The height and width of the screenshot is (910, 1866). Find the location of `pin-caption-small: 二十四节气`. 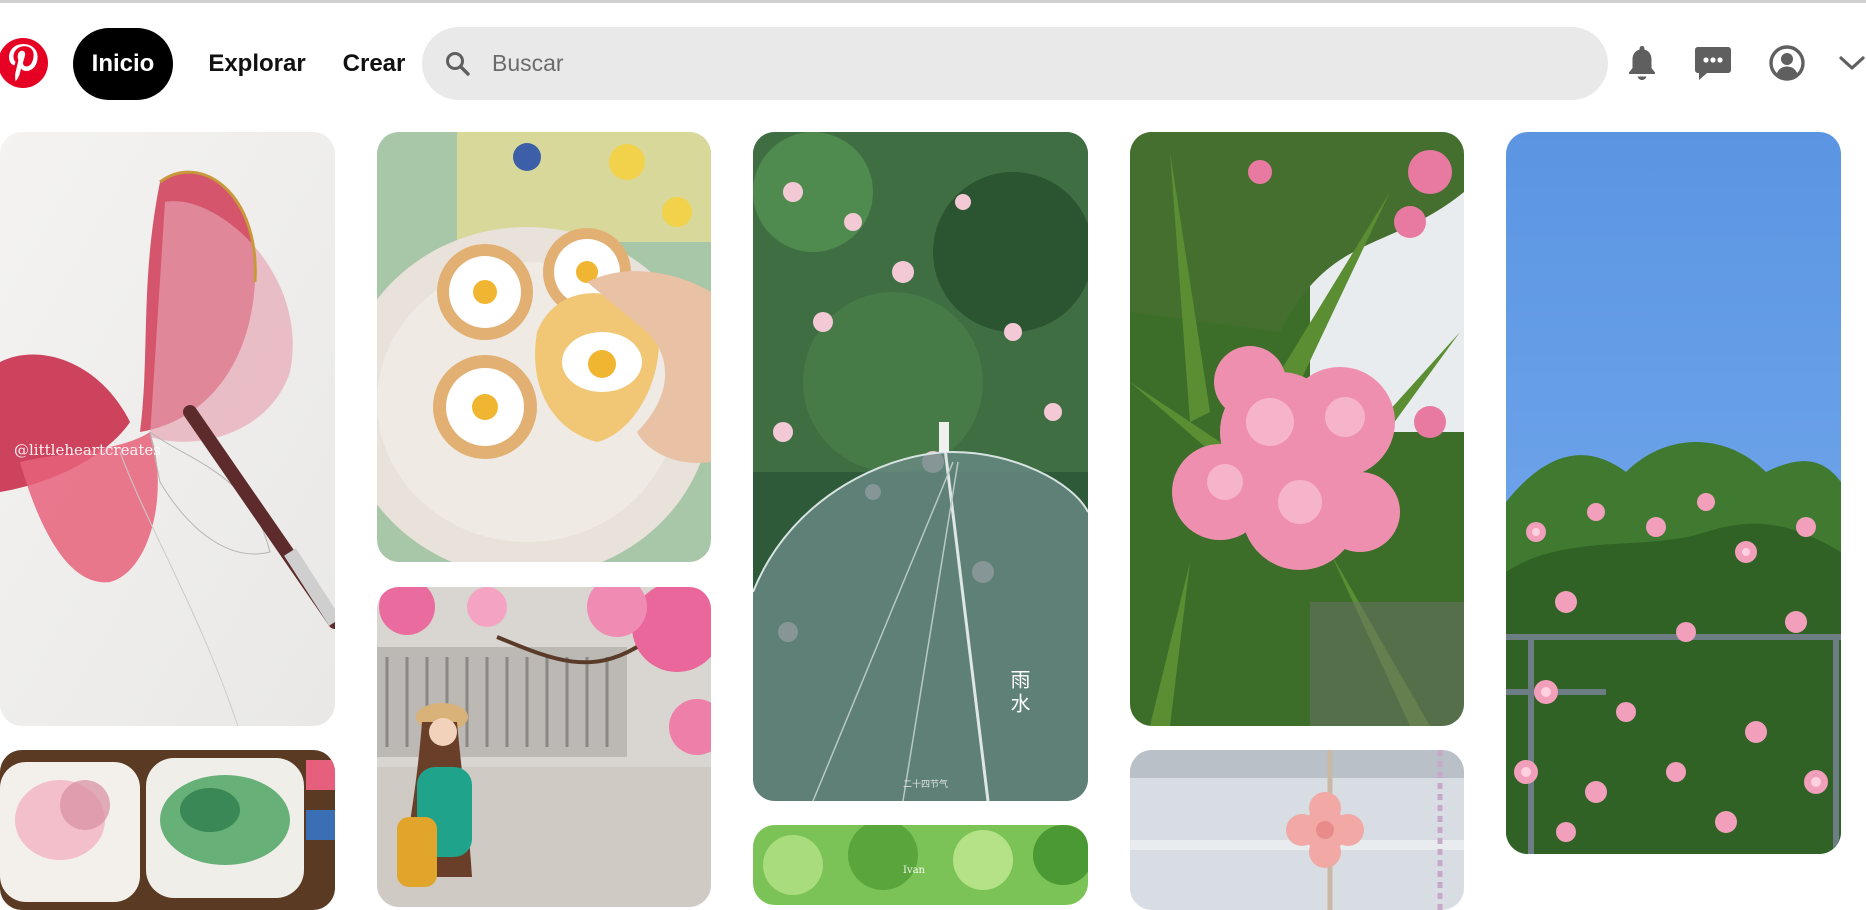

pin-caption-small: 二十四节气 is located at coordinates (926, 785).